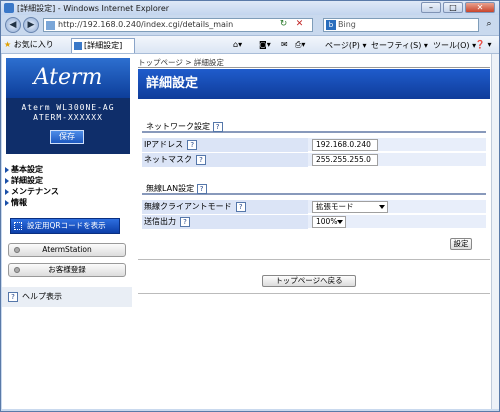 The width and height of the screenshot is (500, 412). I want to click on network-section-label: ネットワーク設定, so click(178, 126).